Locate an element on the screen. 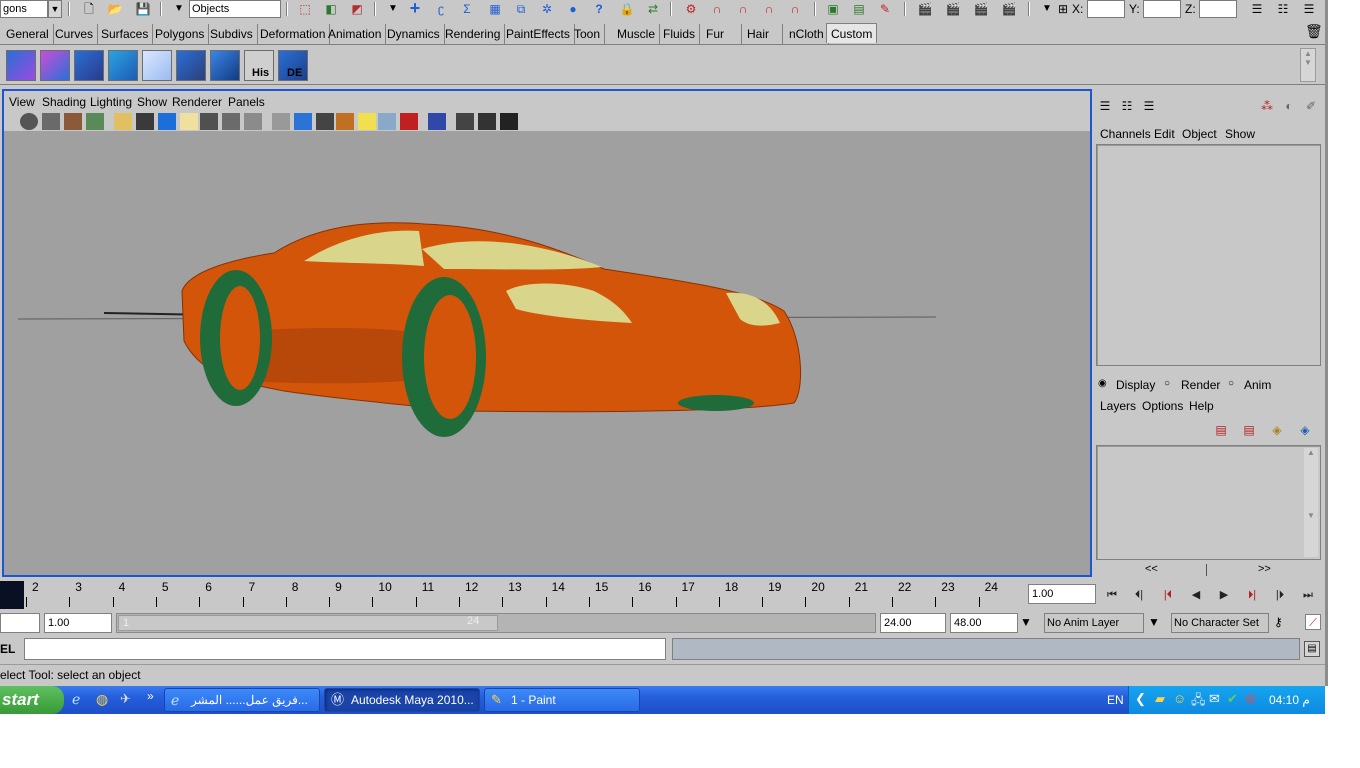 The width and height of the screenshot is (1360, 768). render-current-frame-icon: ▣ is located at coordinates (833, 9).